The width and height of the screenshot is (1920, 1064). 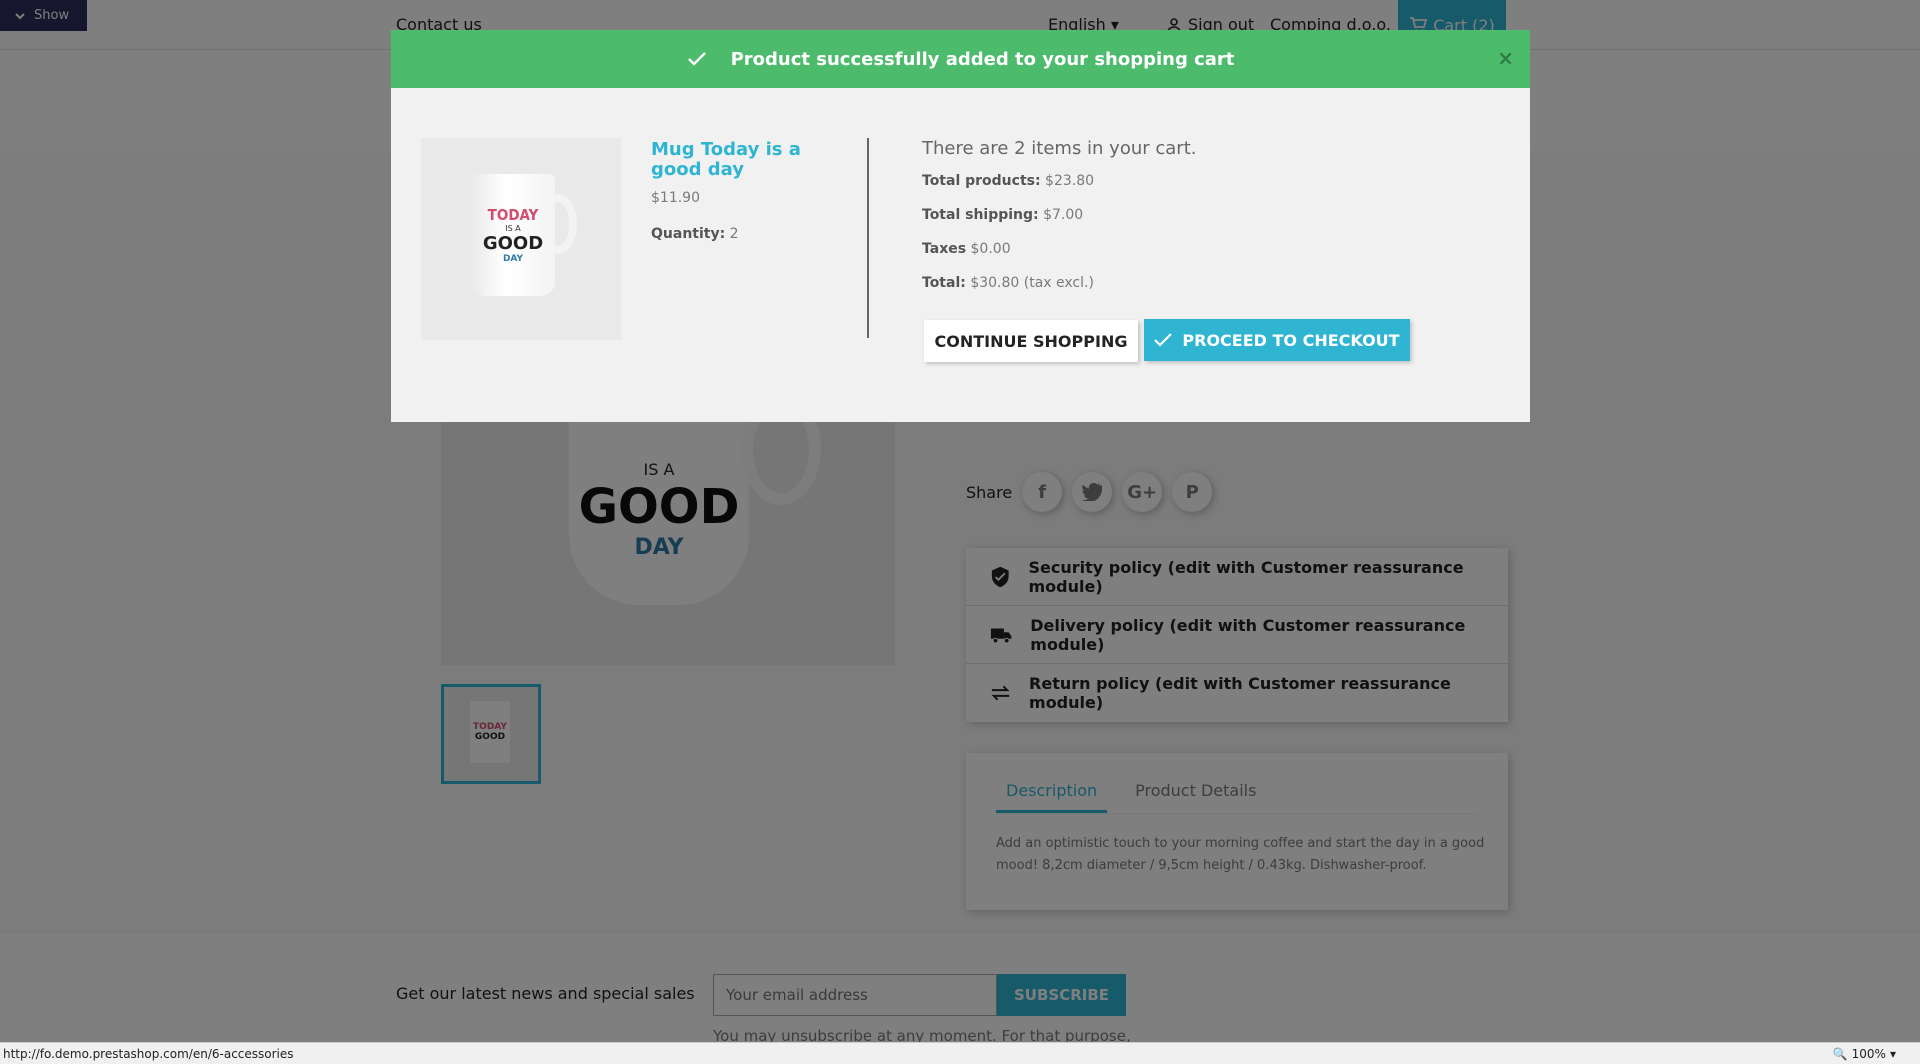 I want to click on modal-product-price: $11.90, so click(x=675, y=198).